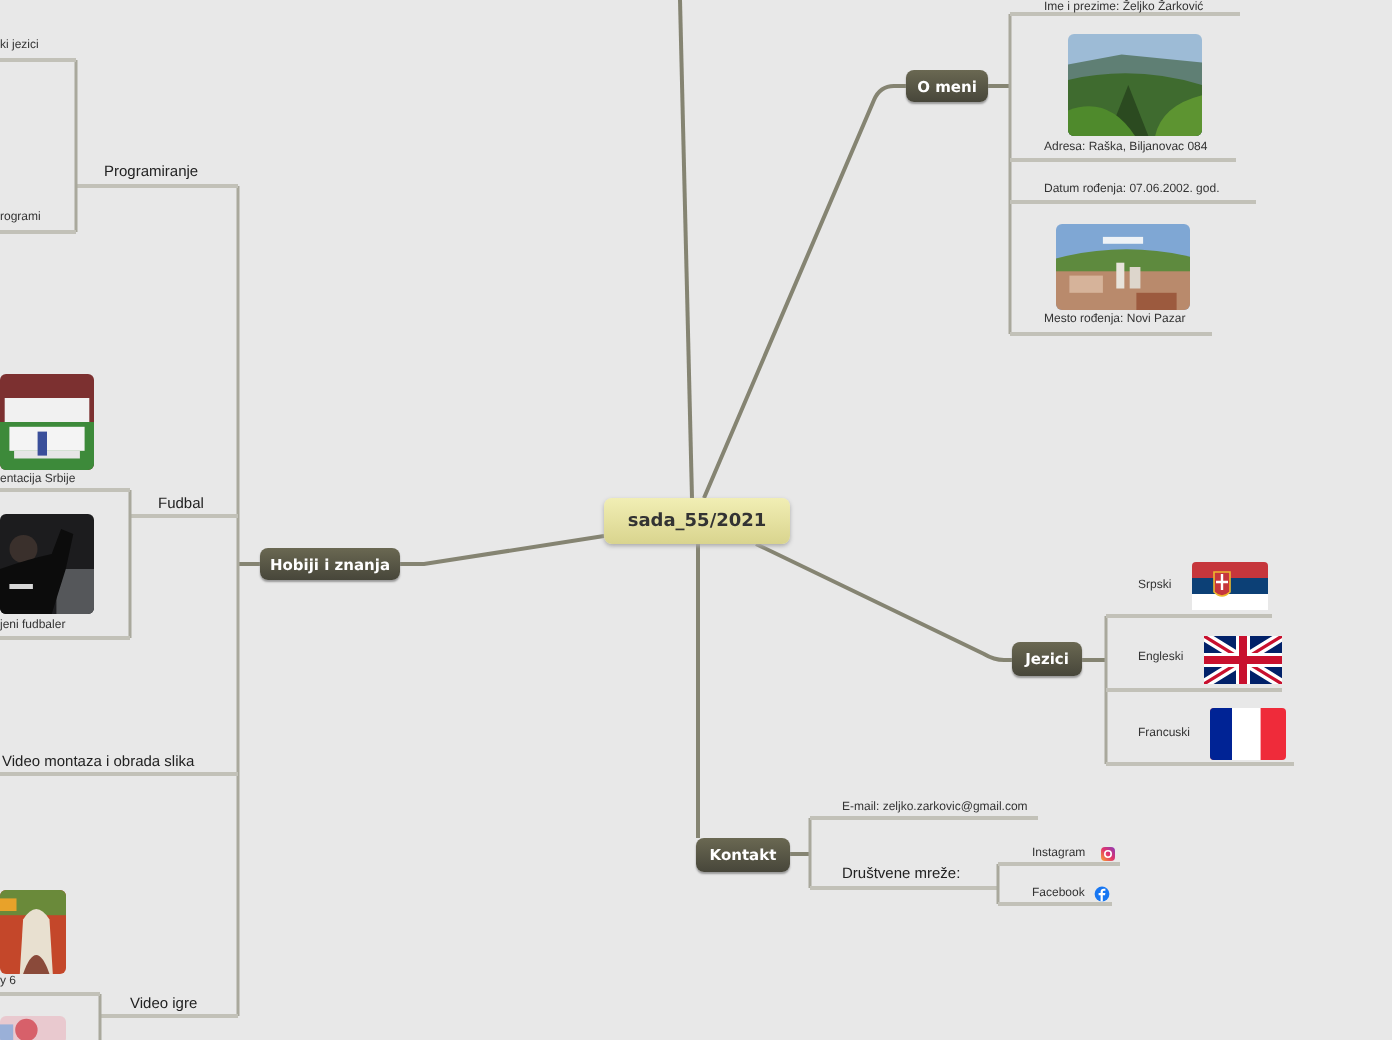 The height and width of the screenshot is (1040, 1392). What do you see at coordinates (1102, 894) in the screenshot?
I see `facebook-icon` at bounding box center [1102, 894].